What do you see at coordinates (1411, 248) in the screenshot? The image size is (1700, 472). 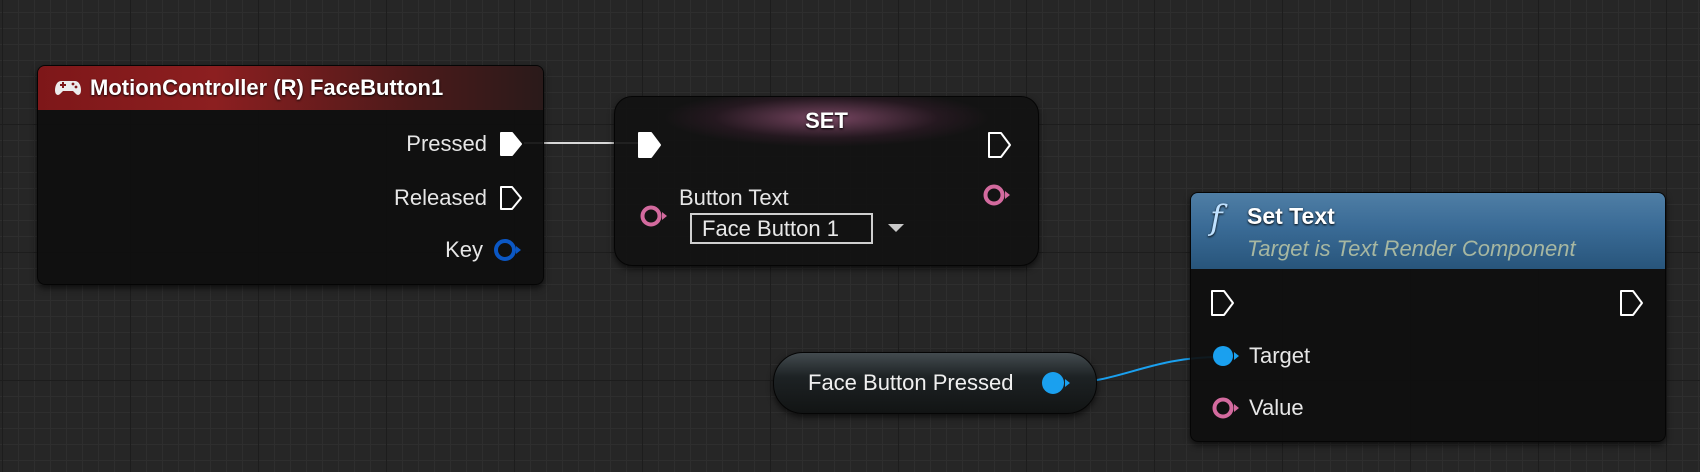 I see `function-node-subtitle: Target is Text Render Component` at bounding box center [1411, 248].